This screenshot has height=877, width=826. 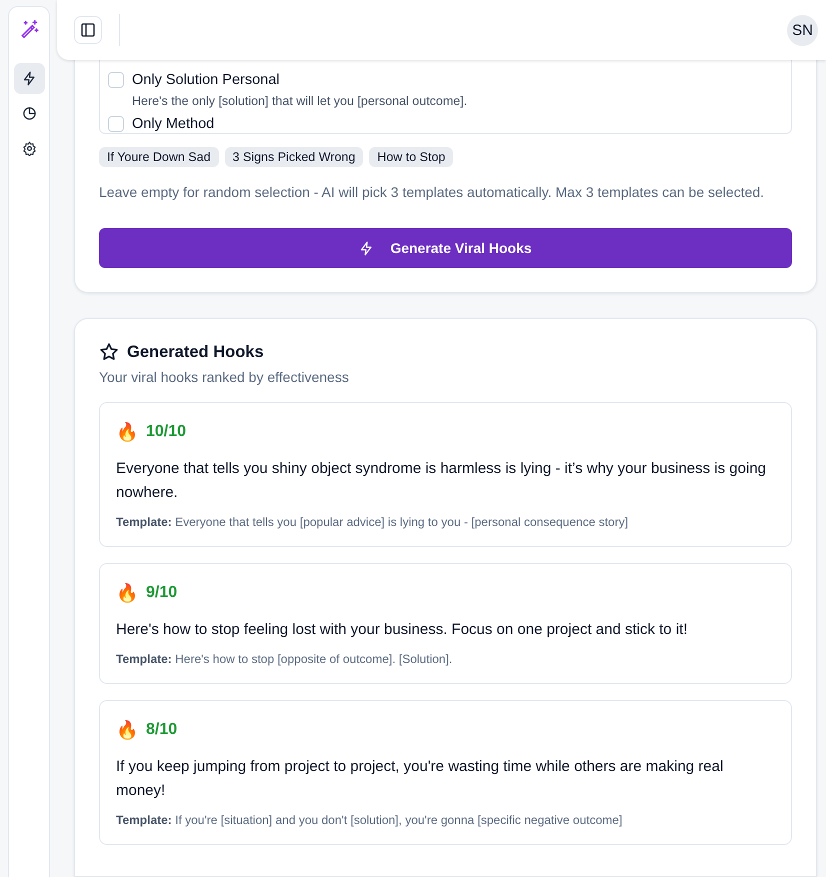 I want to click on hook-text: If you keep jumping from project to project, you're wasting time while others are making real money!, so click(x=420, y=779).